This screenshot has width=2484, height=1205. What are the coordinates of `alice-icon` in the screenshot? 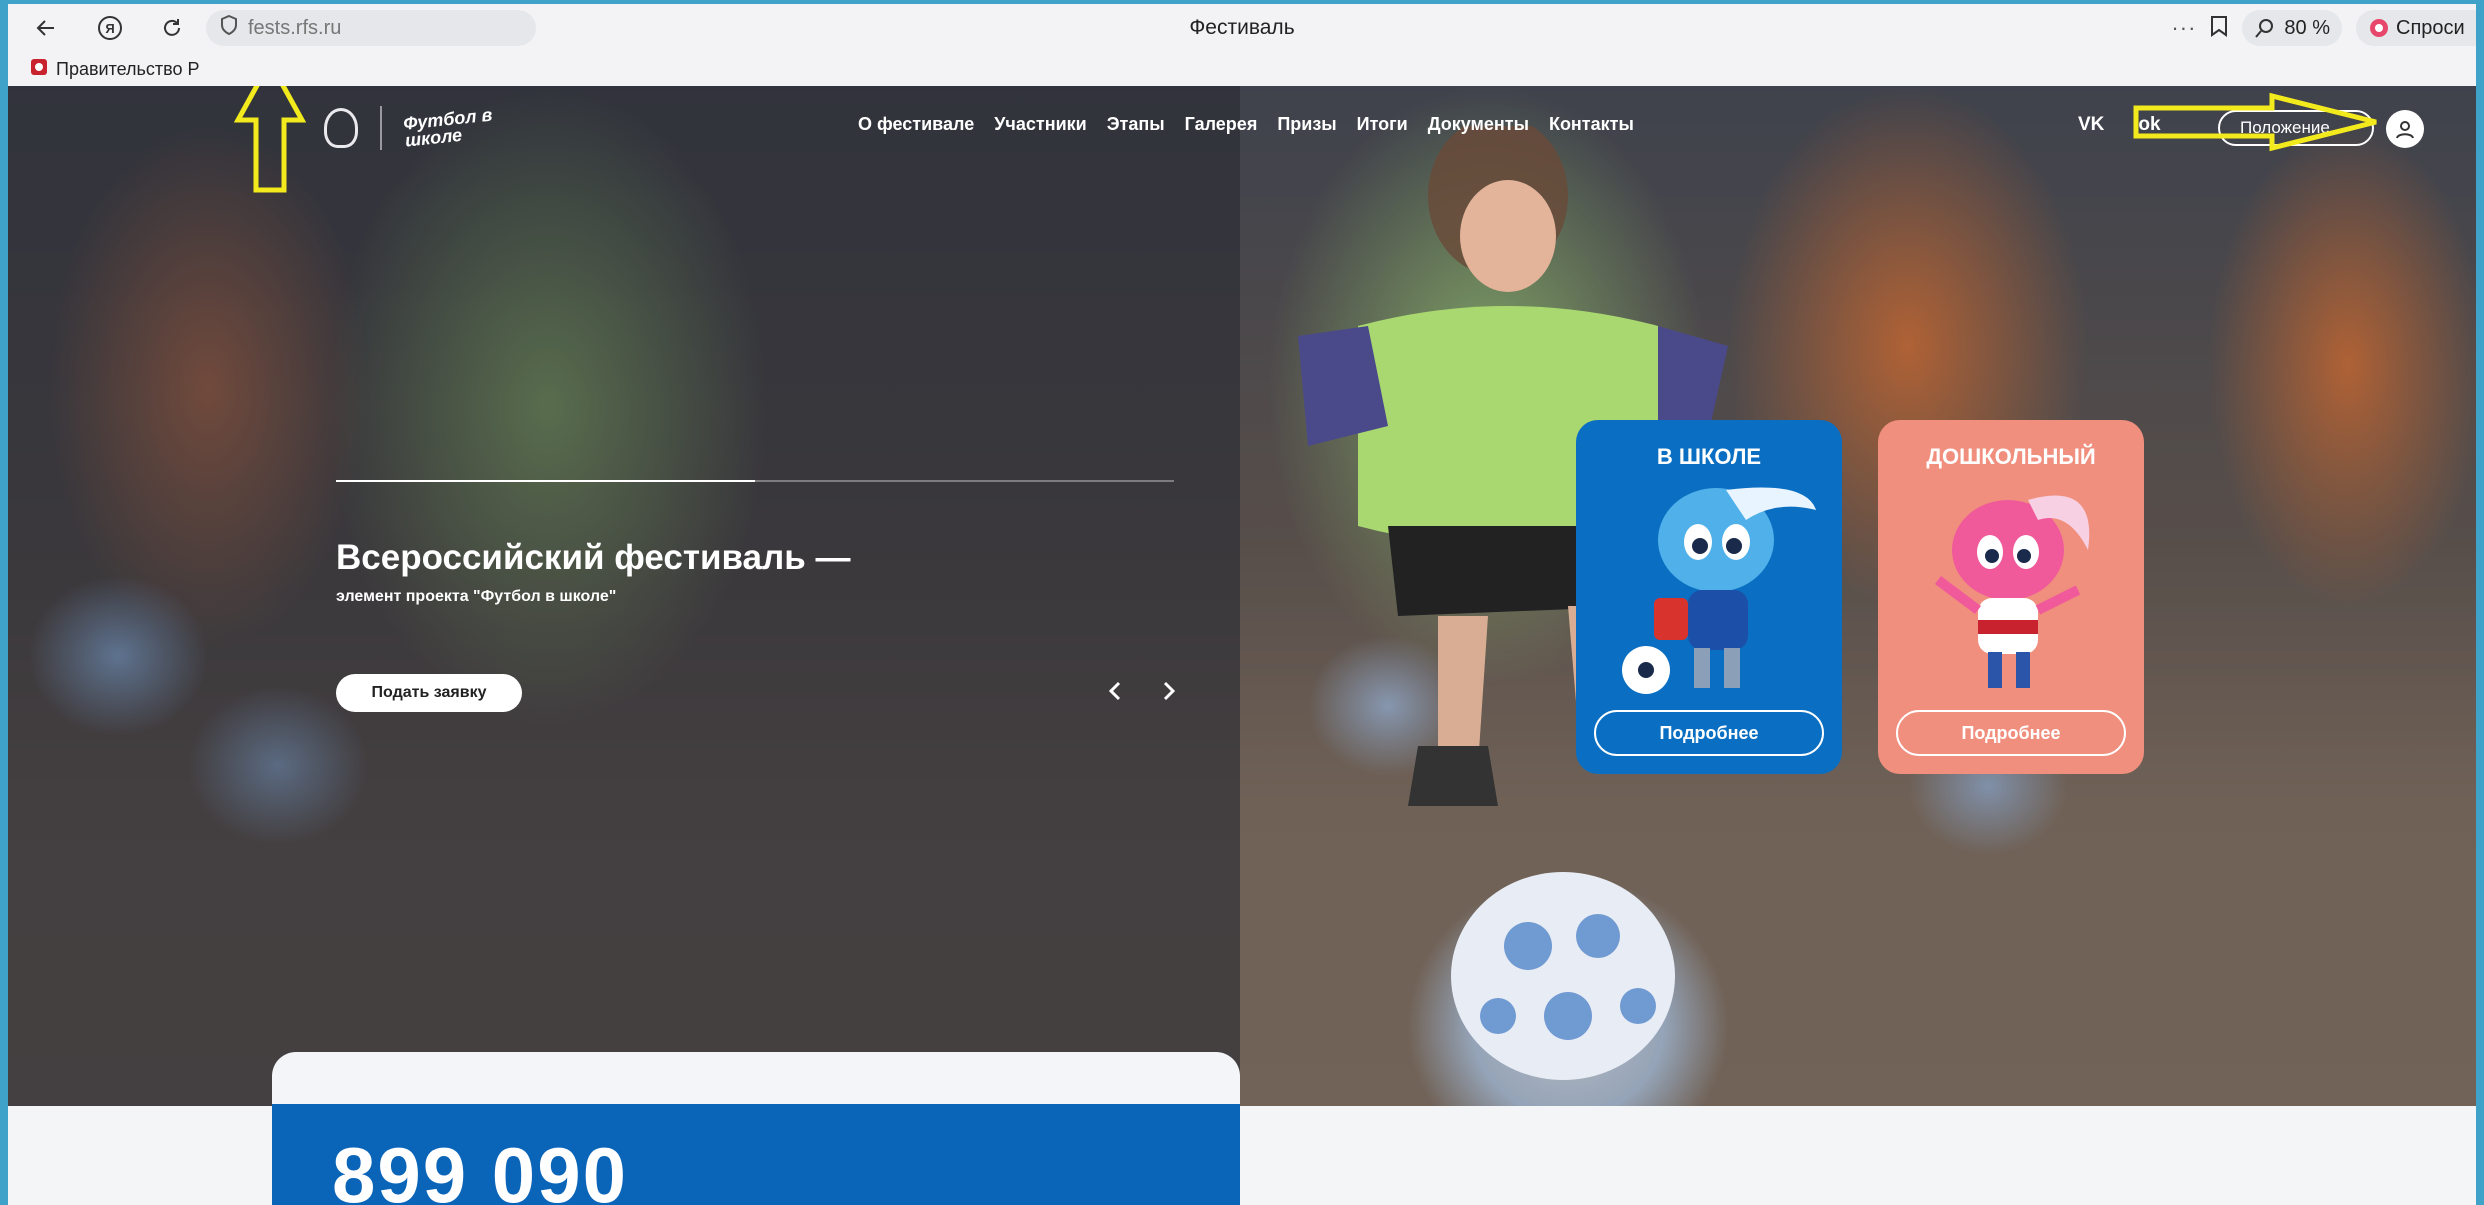 It's located at (2379, 28).